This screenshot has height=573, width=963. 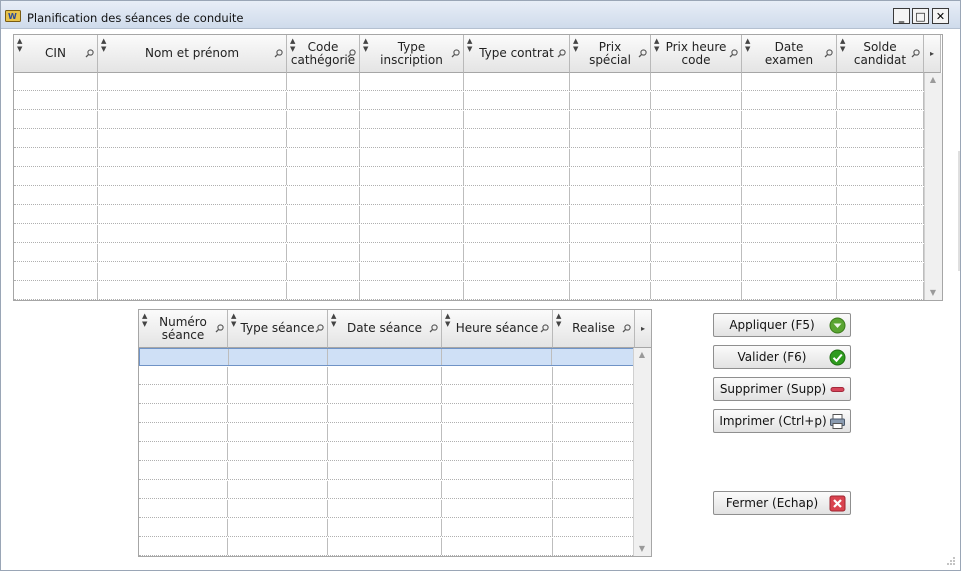 What do you see at coordinates (642, 452) in the screenshot?
I see `sessions-table-scrollbar: ▲ ▼` at bounding box center [642, 452].